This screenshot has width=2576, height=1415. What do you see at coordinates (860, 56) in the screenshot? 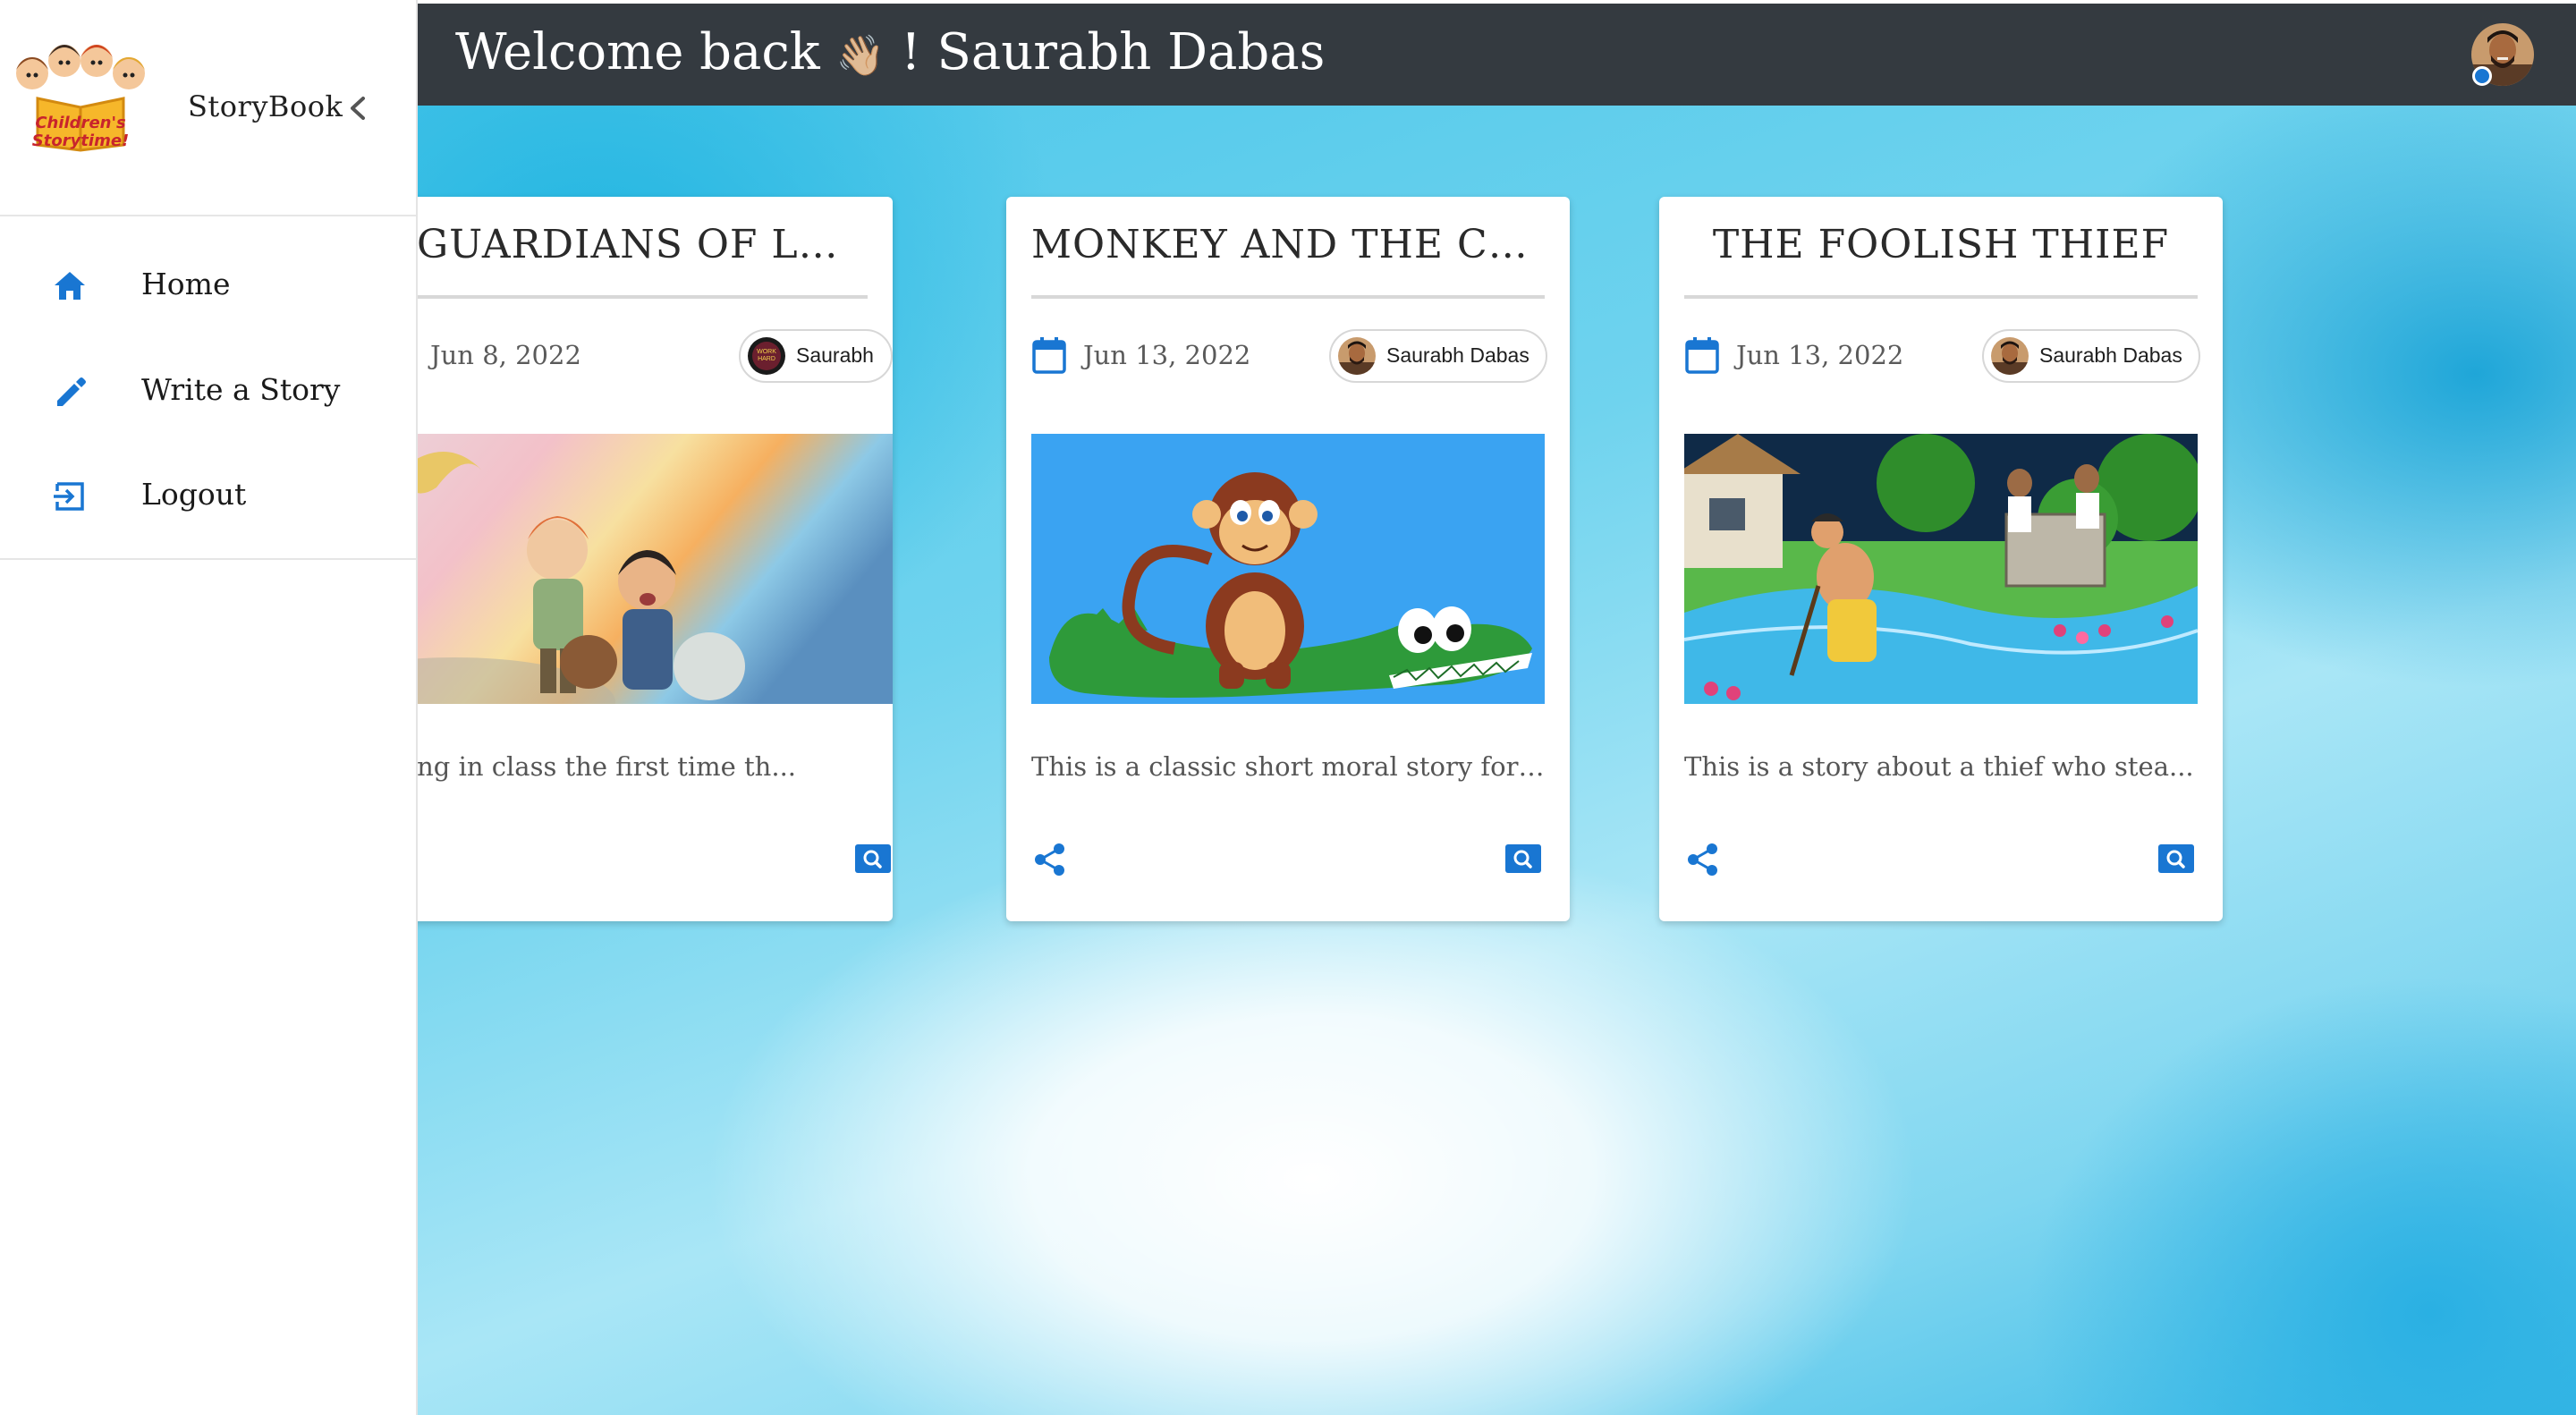
I see `wave-emoji: 👋🏼` at bounding box center [860, 56].